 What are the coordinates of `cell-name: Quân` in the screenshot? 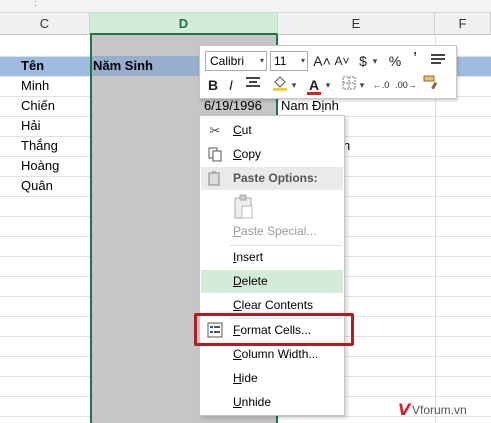 It's located at (37, 186).